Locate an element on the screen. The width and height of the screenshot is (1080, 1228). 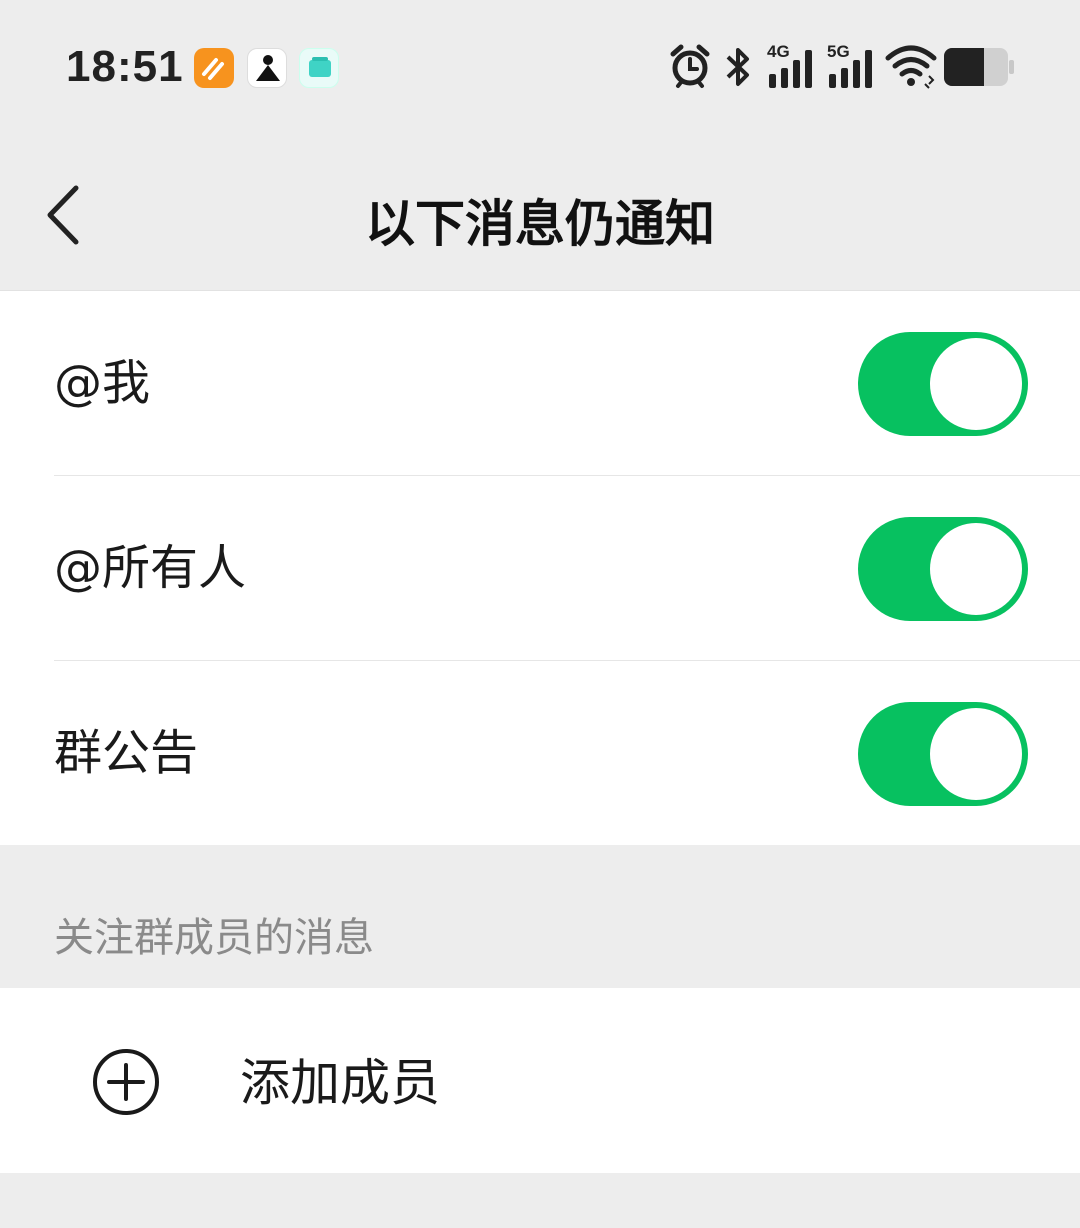
bluetooth-icon is located at coordinates (737, 67).